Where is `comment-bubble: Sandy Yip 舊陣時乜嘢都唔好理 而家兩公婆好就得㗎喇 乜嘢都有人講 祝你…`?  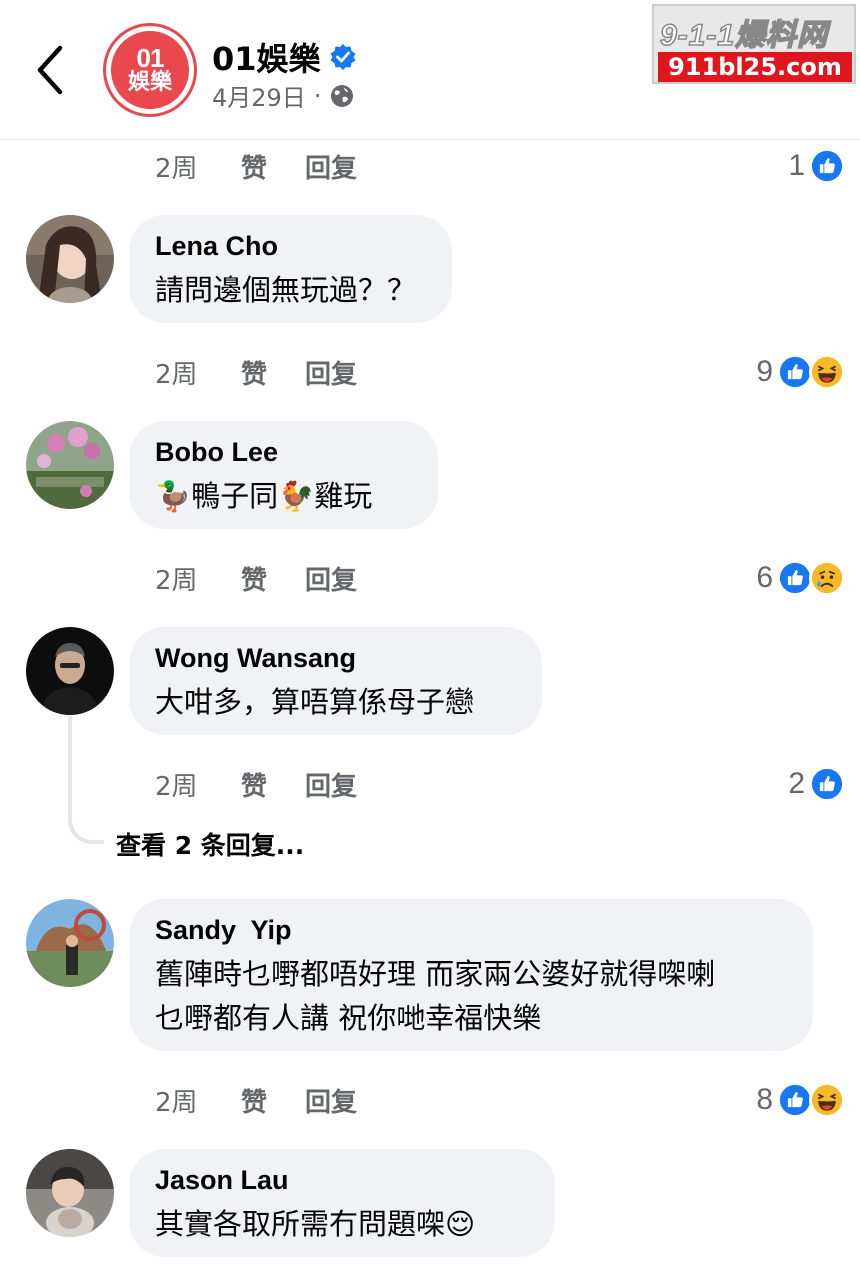
comment-bubble: Sandy Yip 舊陣時乜嘢都唔好理 而家兩公婆好就得㗎喇 乜嘢都有人講 祝你… is located at coordinates (471, 975).